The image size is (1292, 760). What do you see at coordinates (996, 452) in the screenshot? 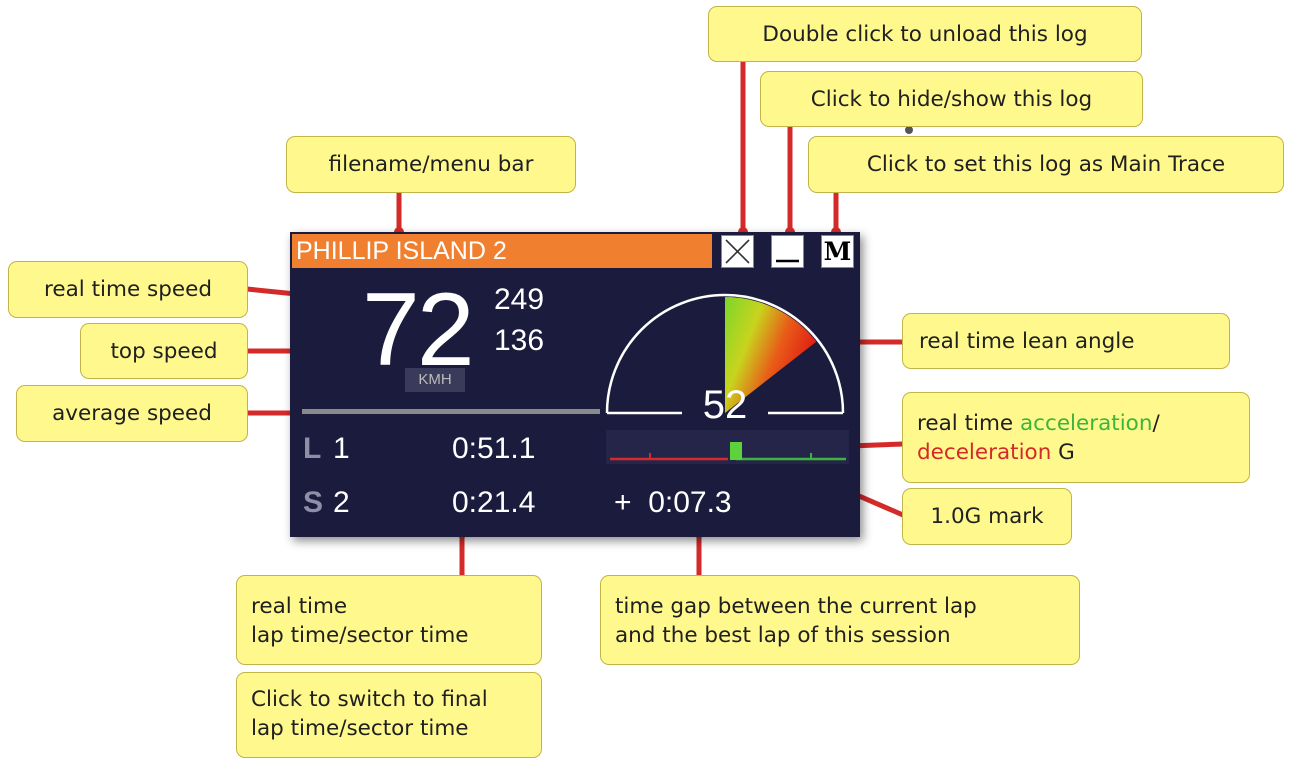
I see `callout-accel-line2: deceleration G` at bounding box center [996, 452].